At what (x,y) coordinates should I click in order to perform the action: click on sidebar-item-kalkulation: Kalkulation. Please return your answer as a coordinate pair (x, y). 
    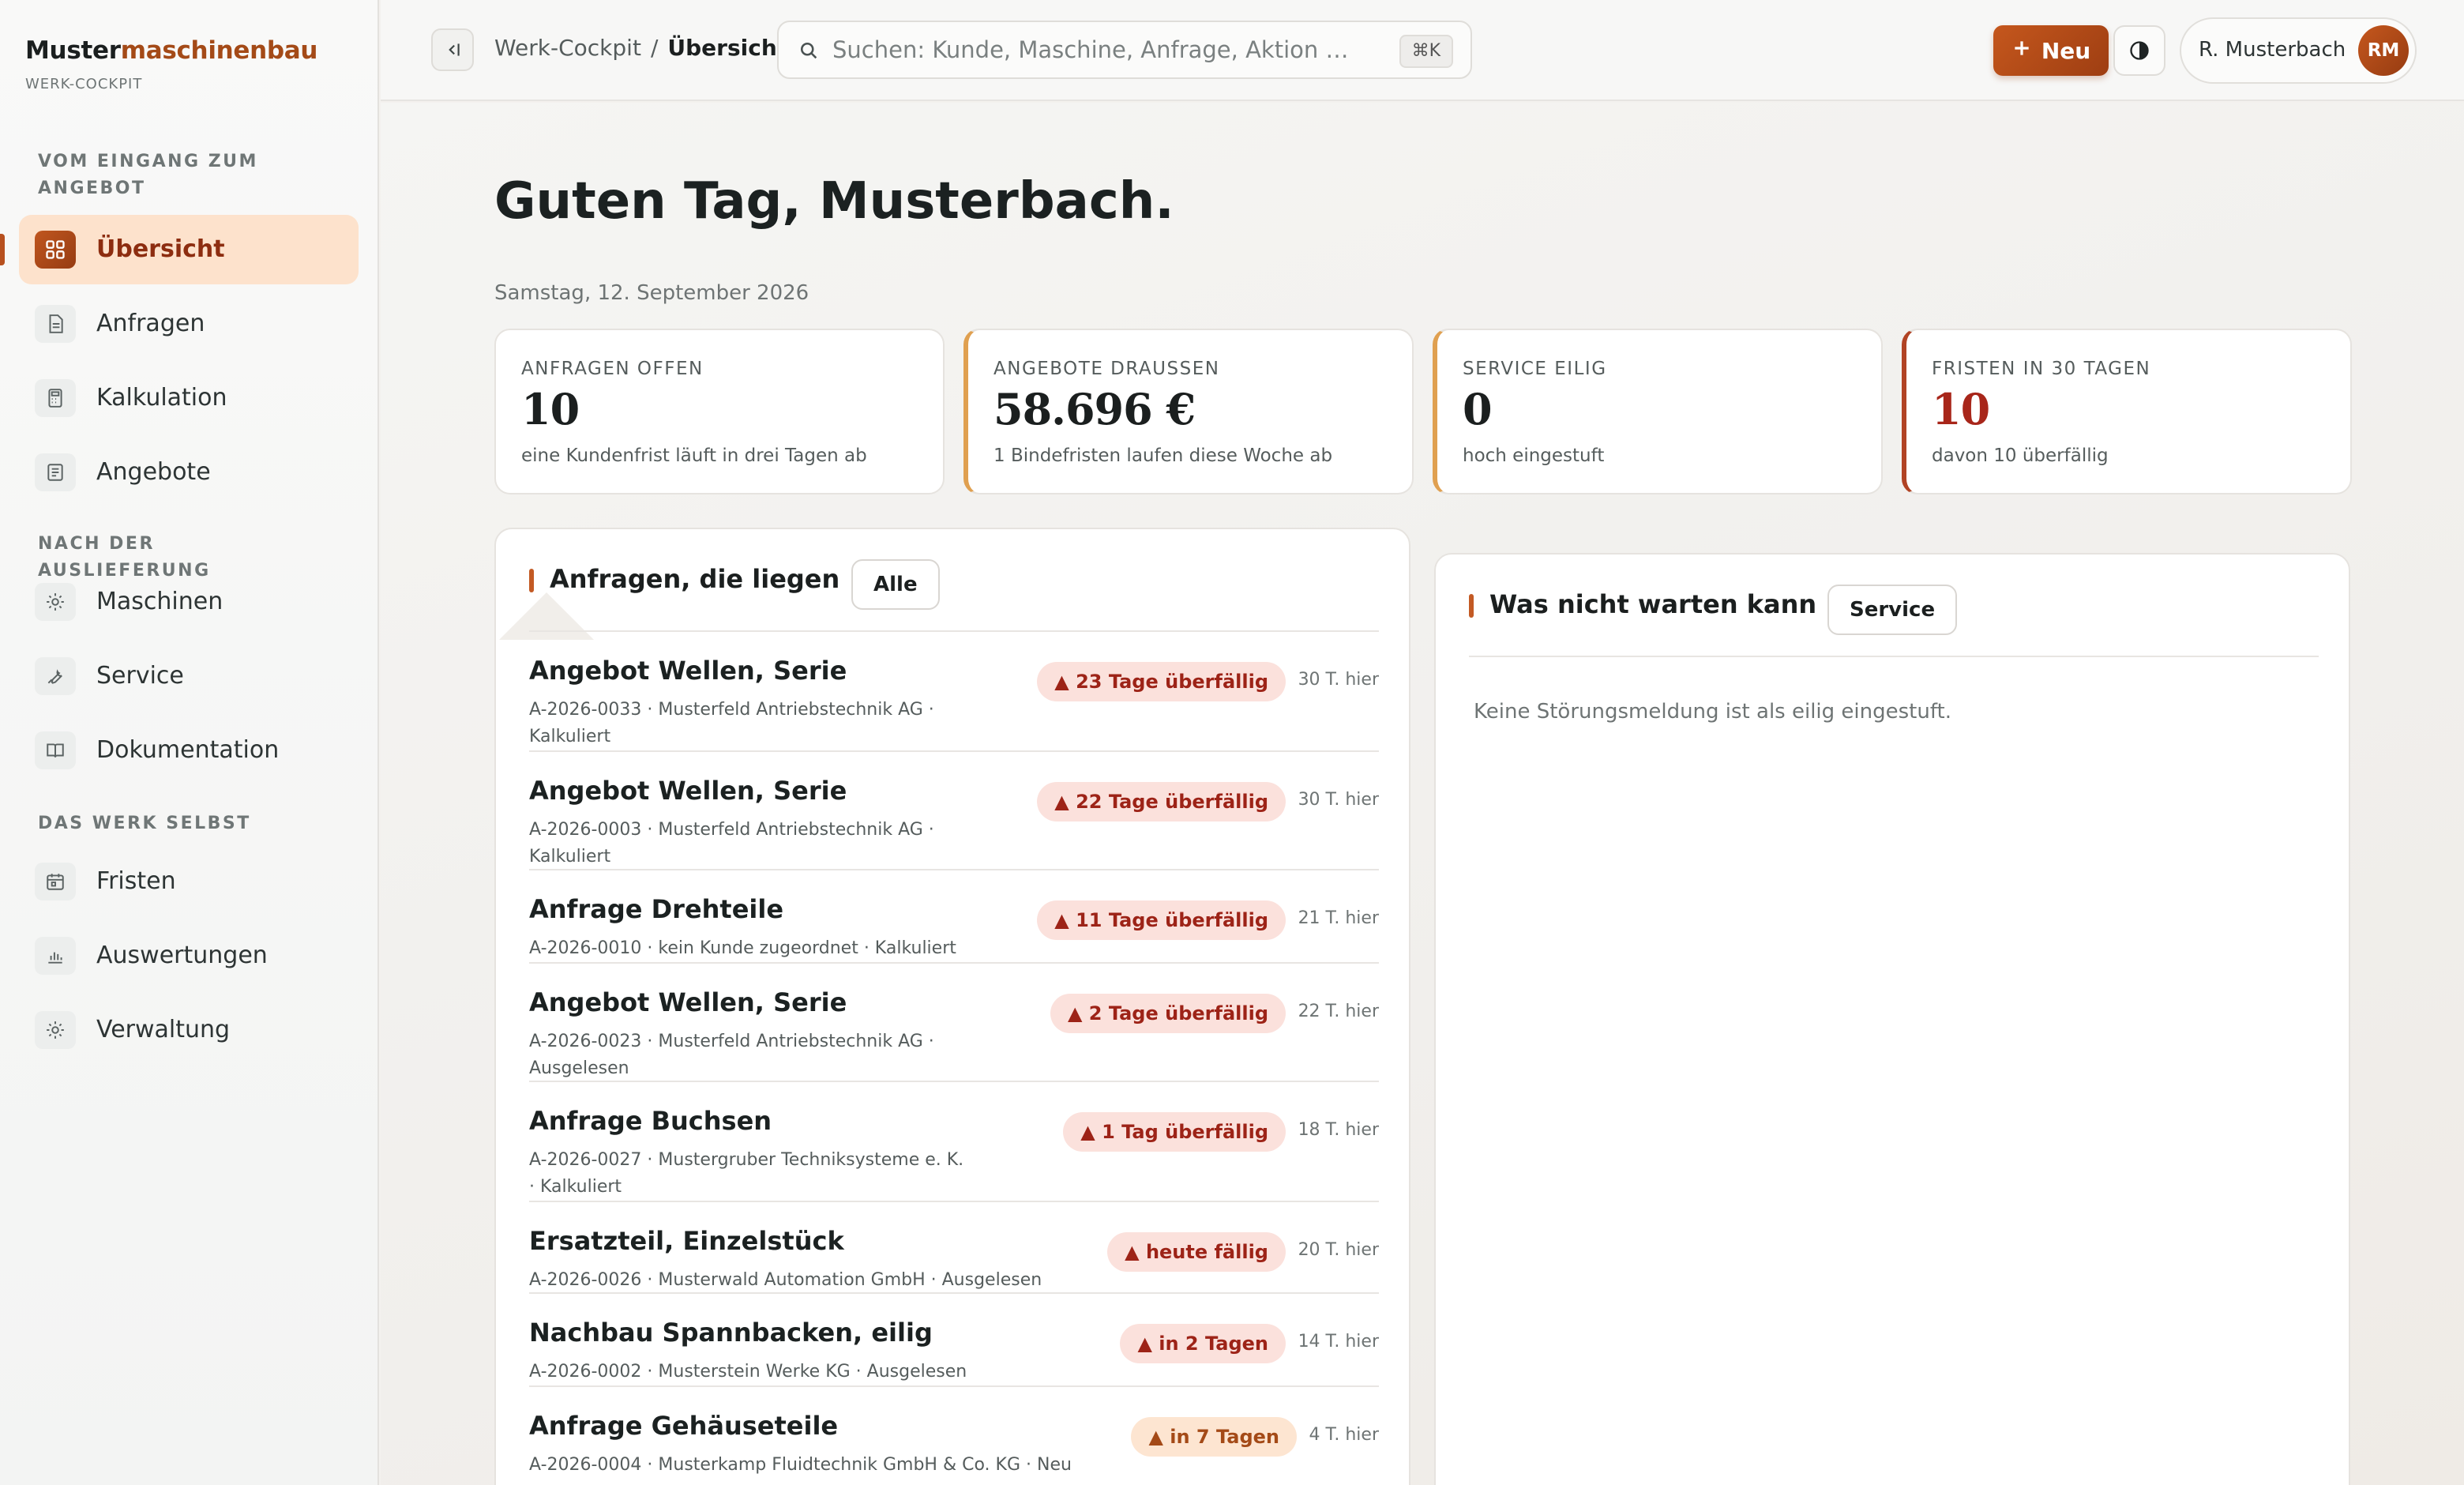
    Looking at the image, I should click on (189, 398).